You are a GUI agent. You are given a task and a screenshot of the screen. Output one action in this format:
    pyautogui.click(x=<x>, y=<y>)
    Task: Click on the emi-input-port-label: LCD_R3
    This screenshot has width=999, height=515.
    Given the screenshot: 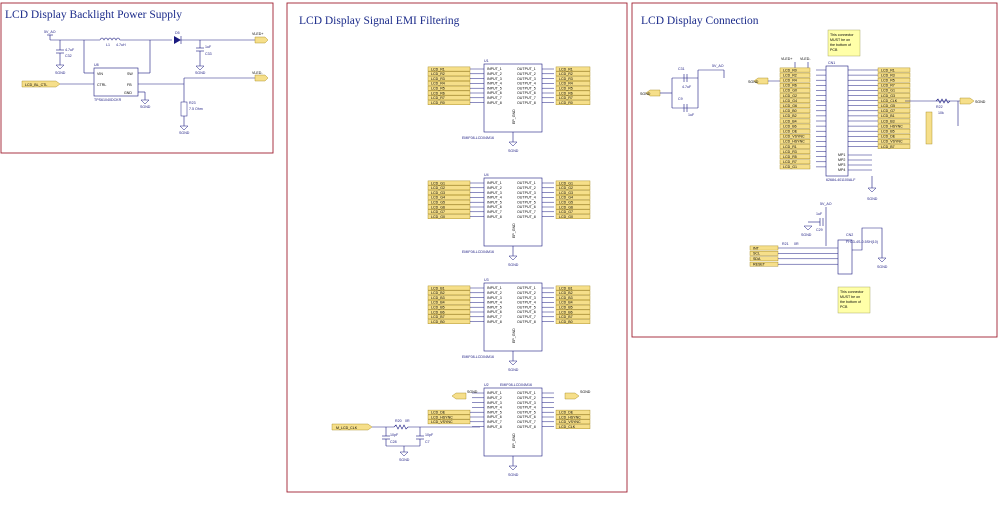 What is the action you would take?
    pyautogui.click(x=438, y=79)
    